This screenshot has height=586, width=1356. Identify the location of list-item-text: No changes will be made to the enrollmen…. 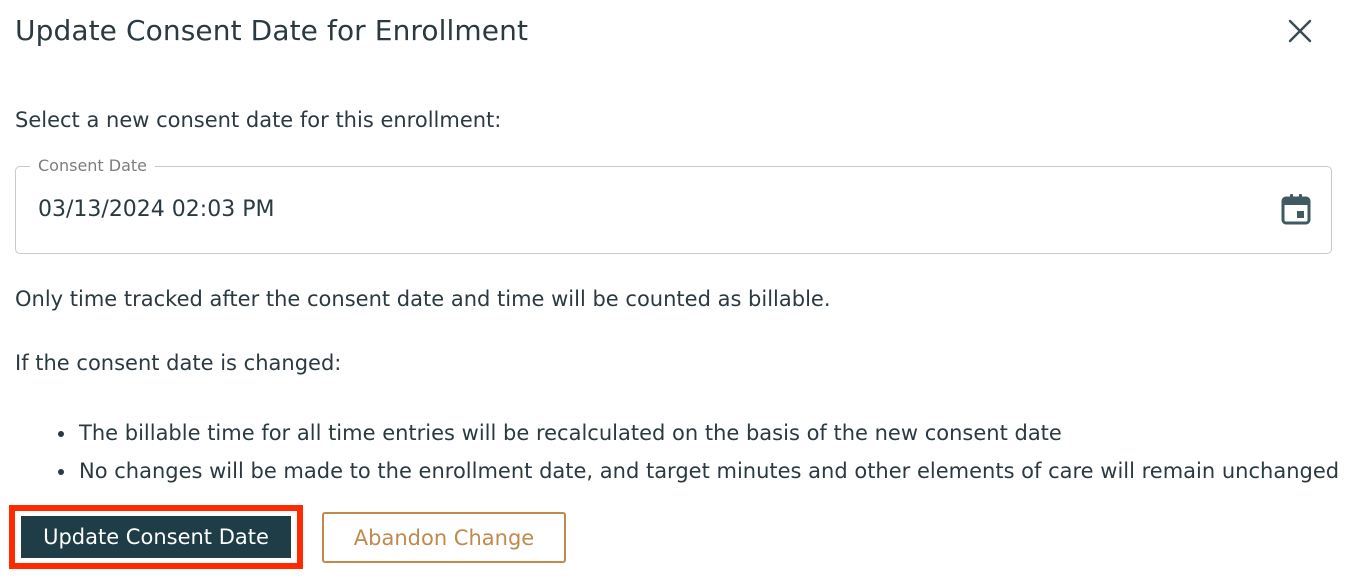
(709, 471).